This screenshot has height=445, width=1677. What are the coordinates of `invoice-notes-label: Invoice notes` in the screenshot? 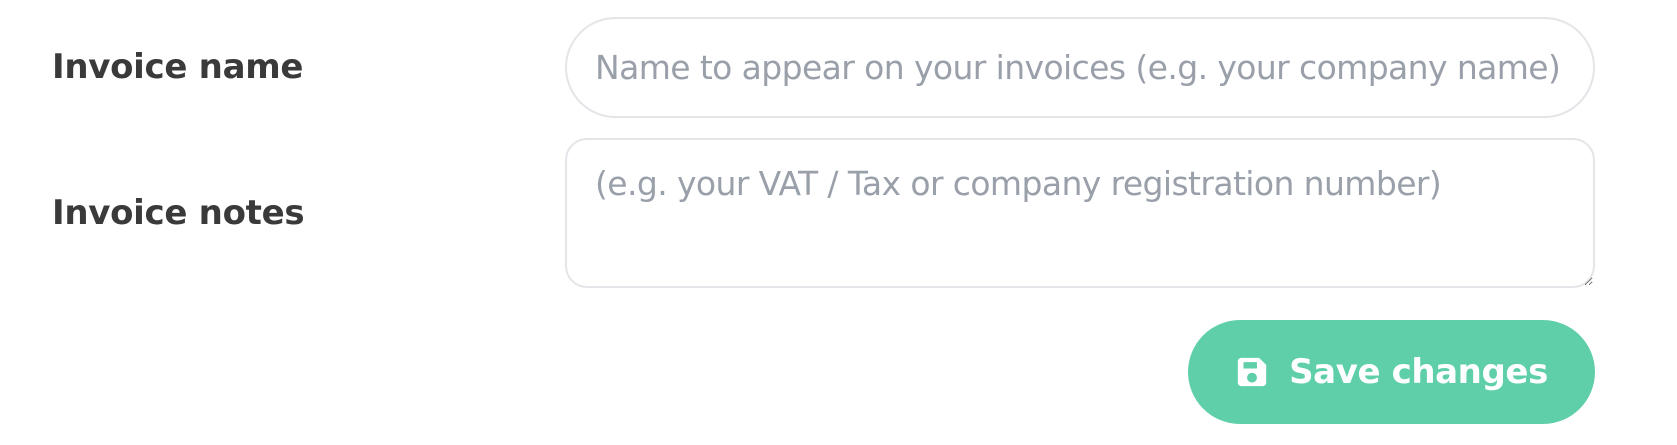 It's located at (178, 213).